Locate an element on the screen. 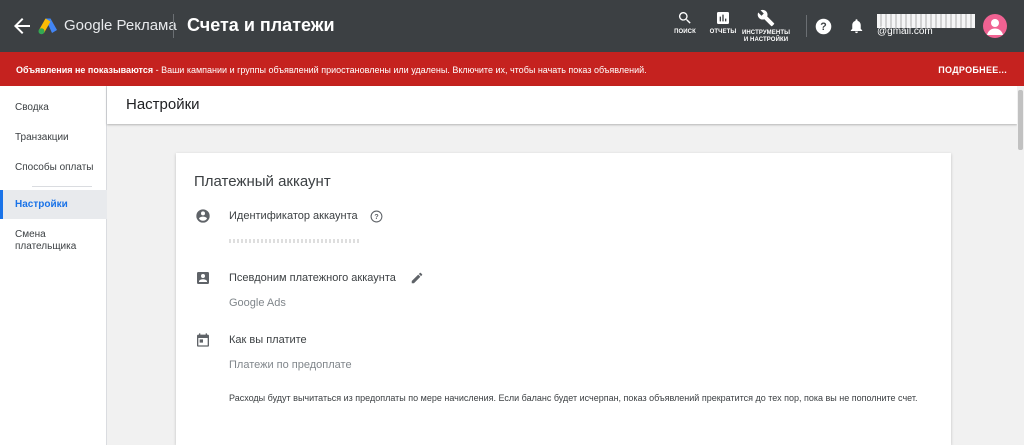 The image size is (1024, 445). scrollbar-thumb is located at coordinates (1020, 120).